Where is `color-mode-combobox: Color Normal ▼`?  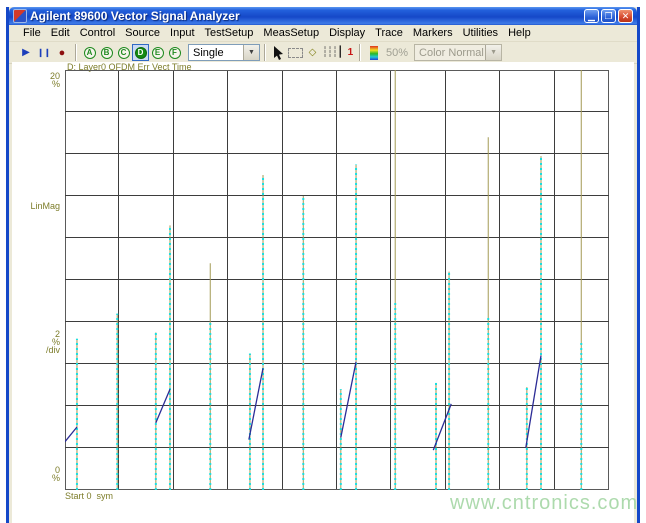
color-mode-combobox: Color Normal ▼ is located at coordinates (458, 52).